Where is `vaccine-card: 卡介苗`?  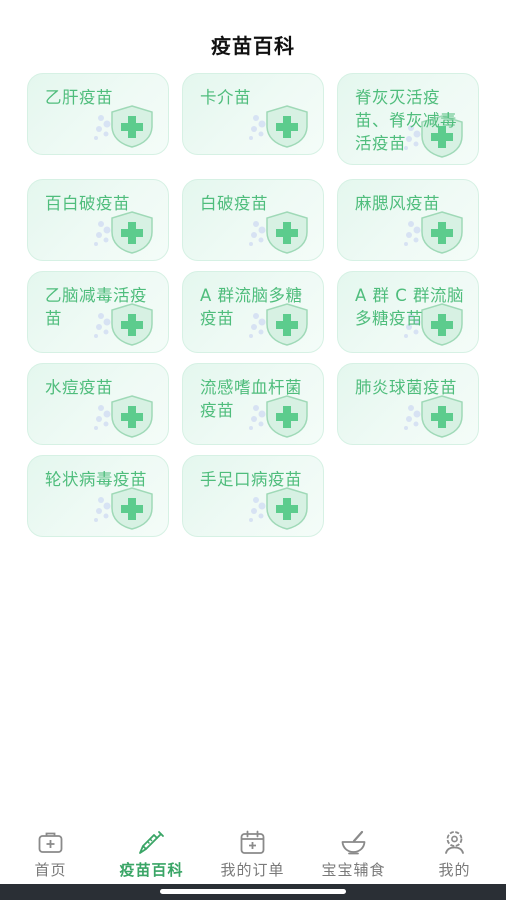 vaccine-card: 卡介苗 is located at coordinates (253, 114).